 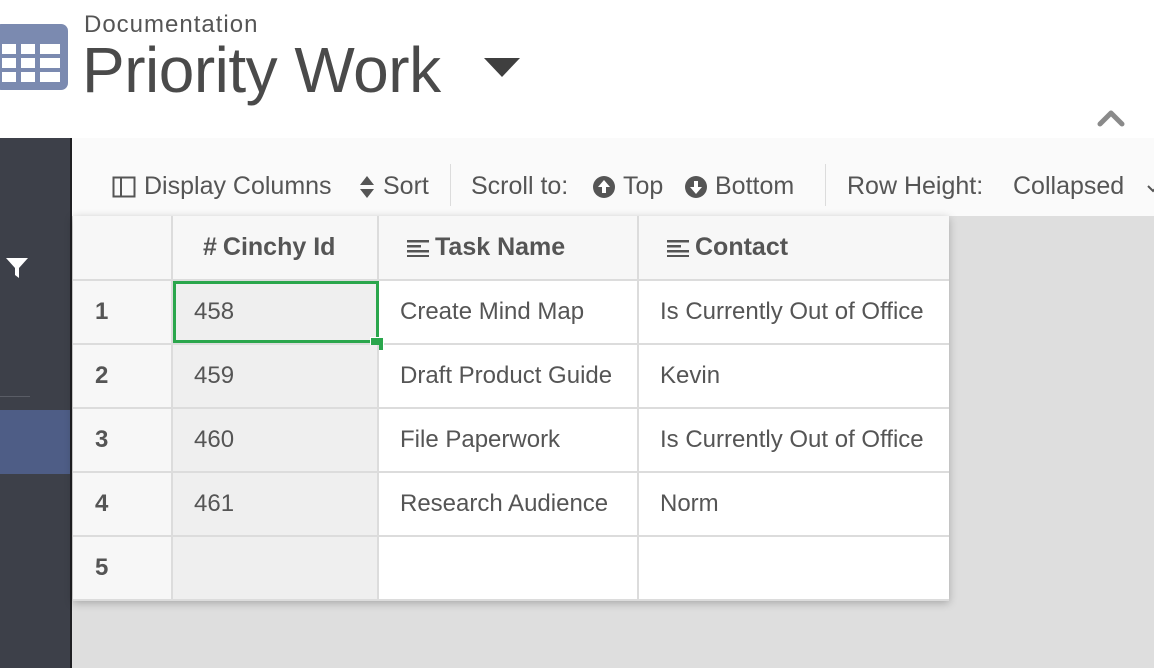 What do you see at coordinates (123, 376) in the screenshot?
I see `row-number: 2` at bounding box center [123, 376].